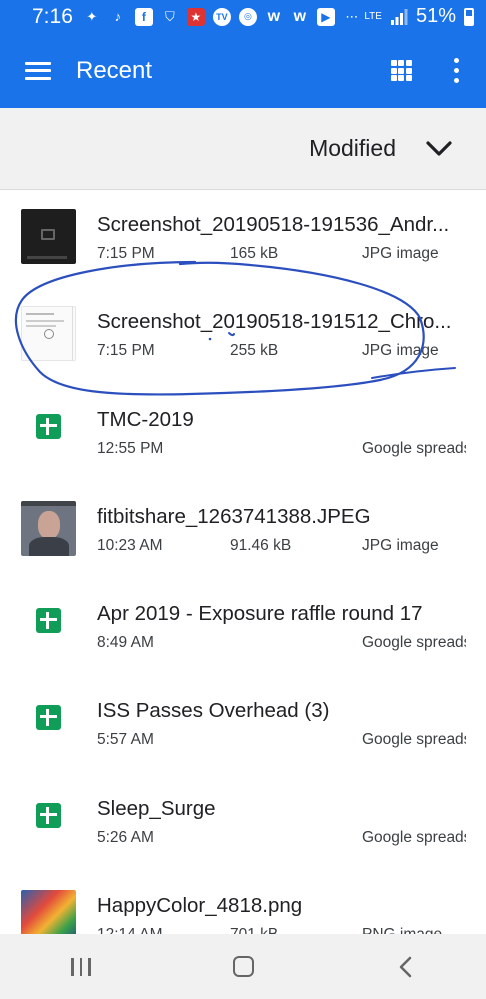 The height and width of the screenshot is (999, 486). I want to click on chrome-icon: ◎, so click(247, 16).